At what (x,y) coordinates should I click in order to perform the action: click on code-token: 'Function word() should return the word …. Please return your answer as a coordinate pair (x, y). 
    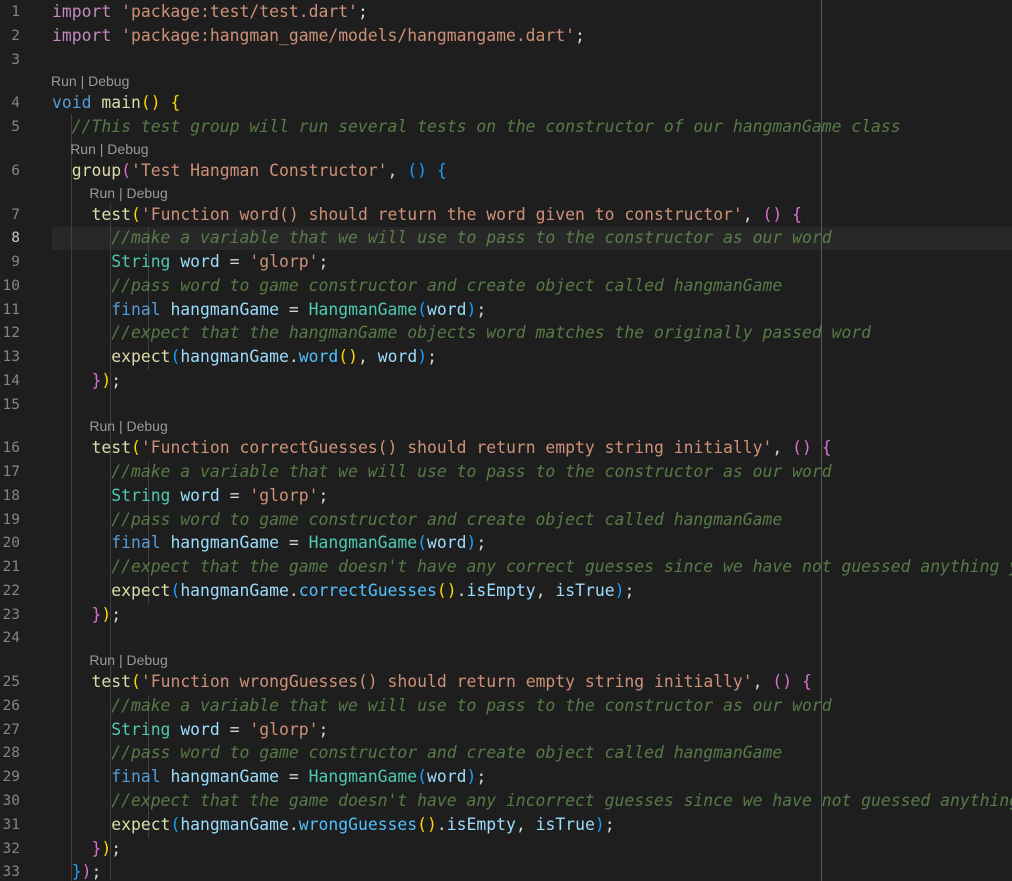
    Looking at the image, I should click on (441, 214).